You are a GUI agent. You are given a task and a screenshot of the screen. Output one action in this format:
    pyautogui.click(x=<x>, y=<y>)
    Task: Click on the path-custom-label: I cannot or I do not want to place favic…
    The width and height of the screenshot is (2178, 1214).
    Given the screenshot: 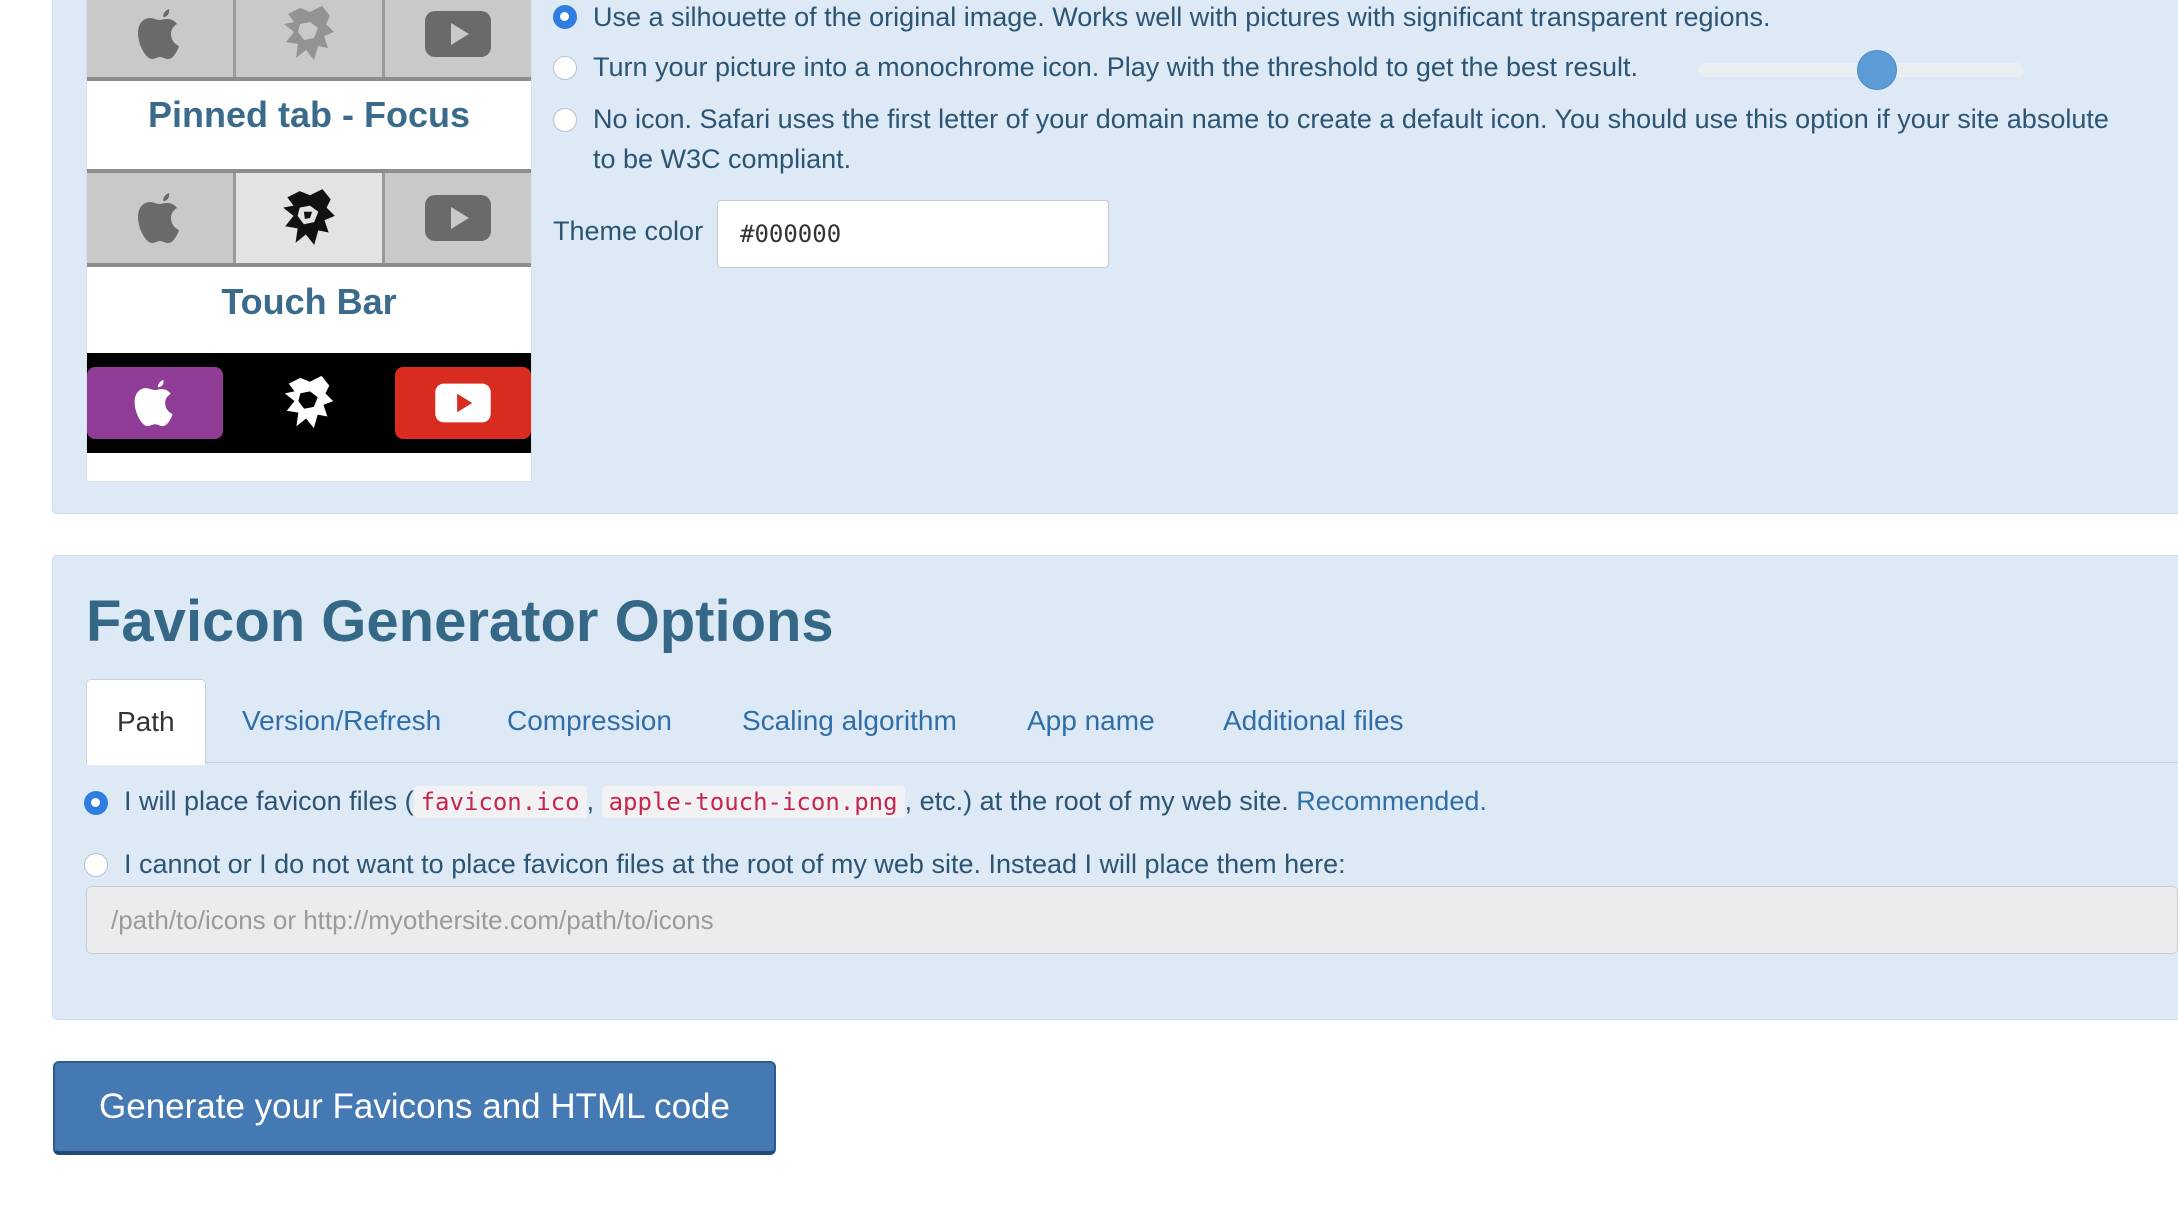 What is the action you would take?
    pyautogui.click(x=735, y=864)
    